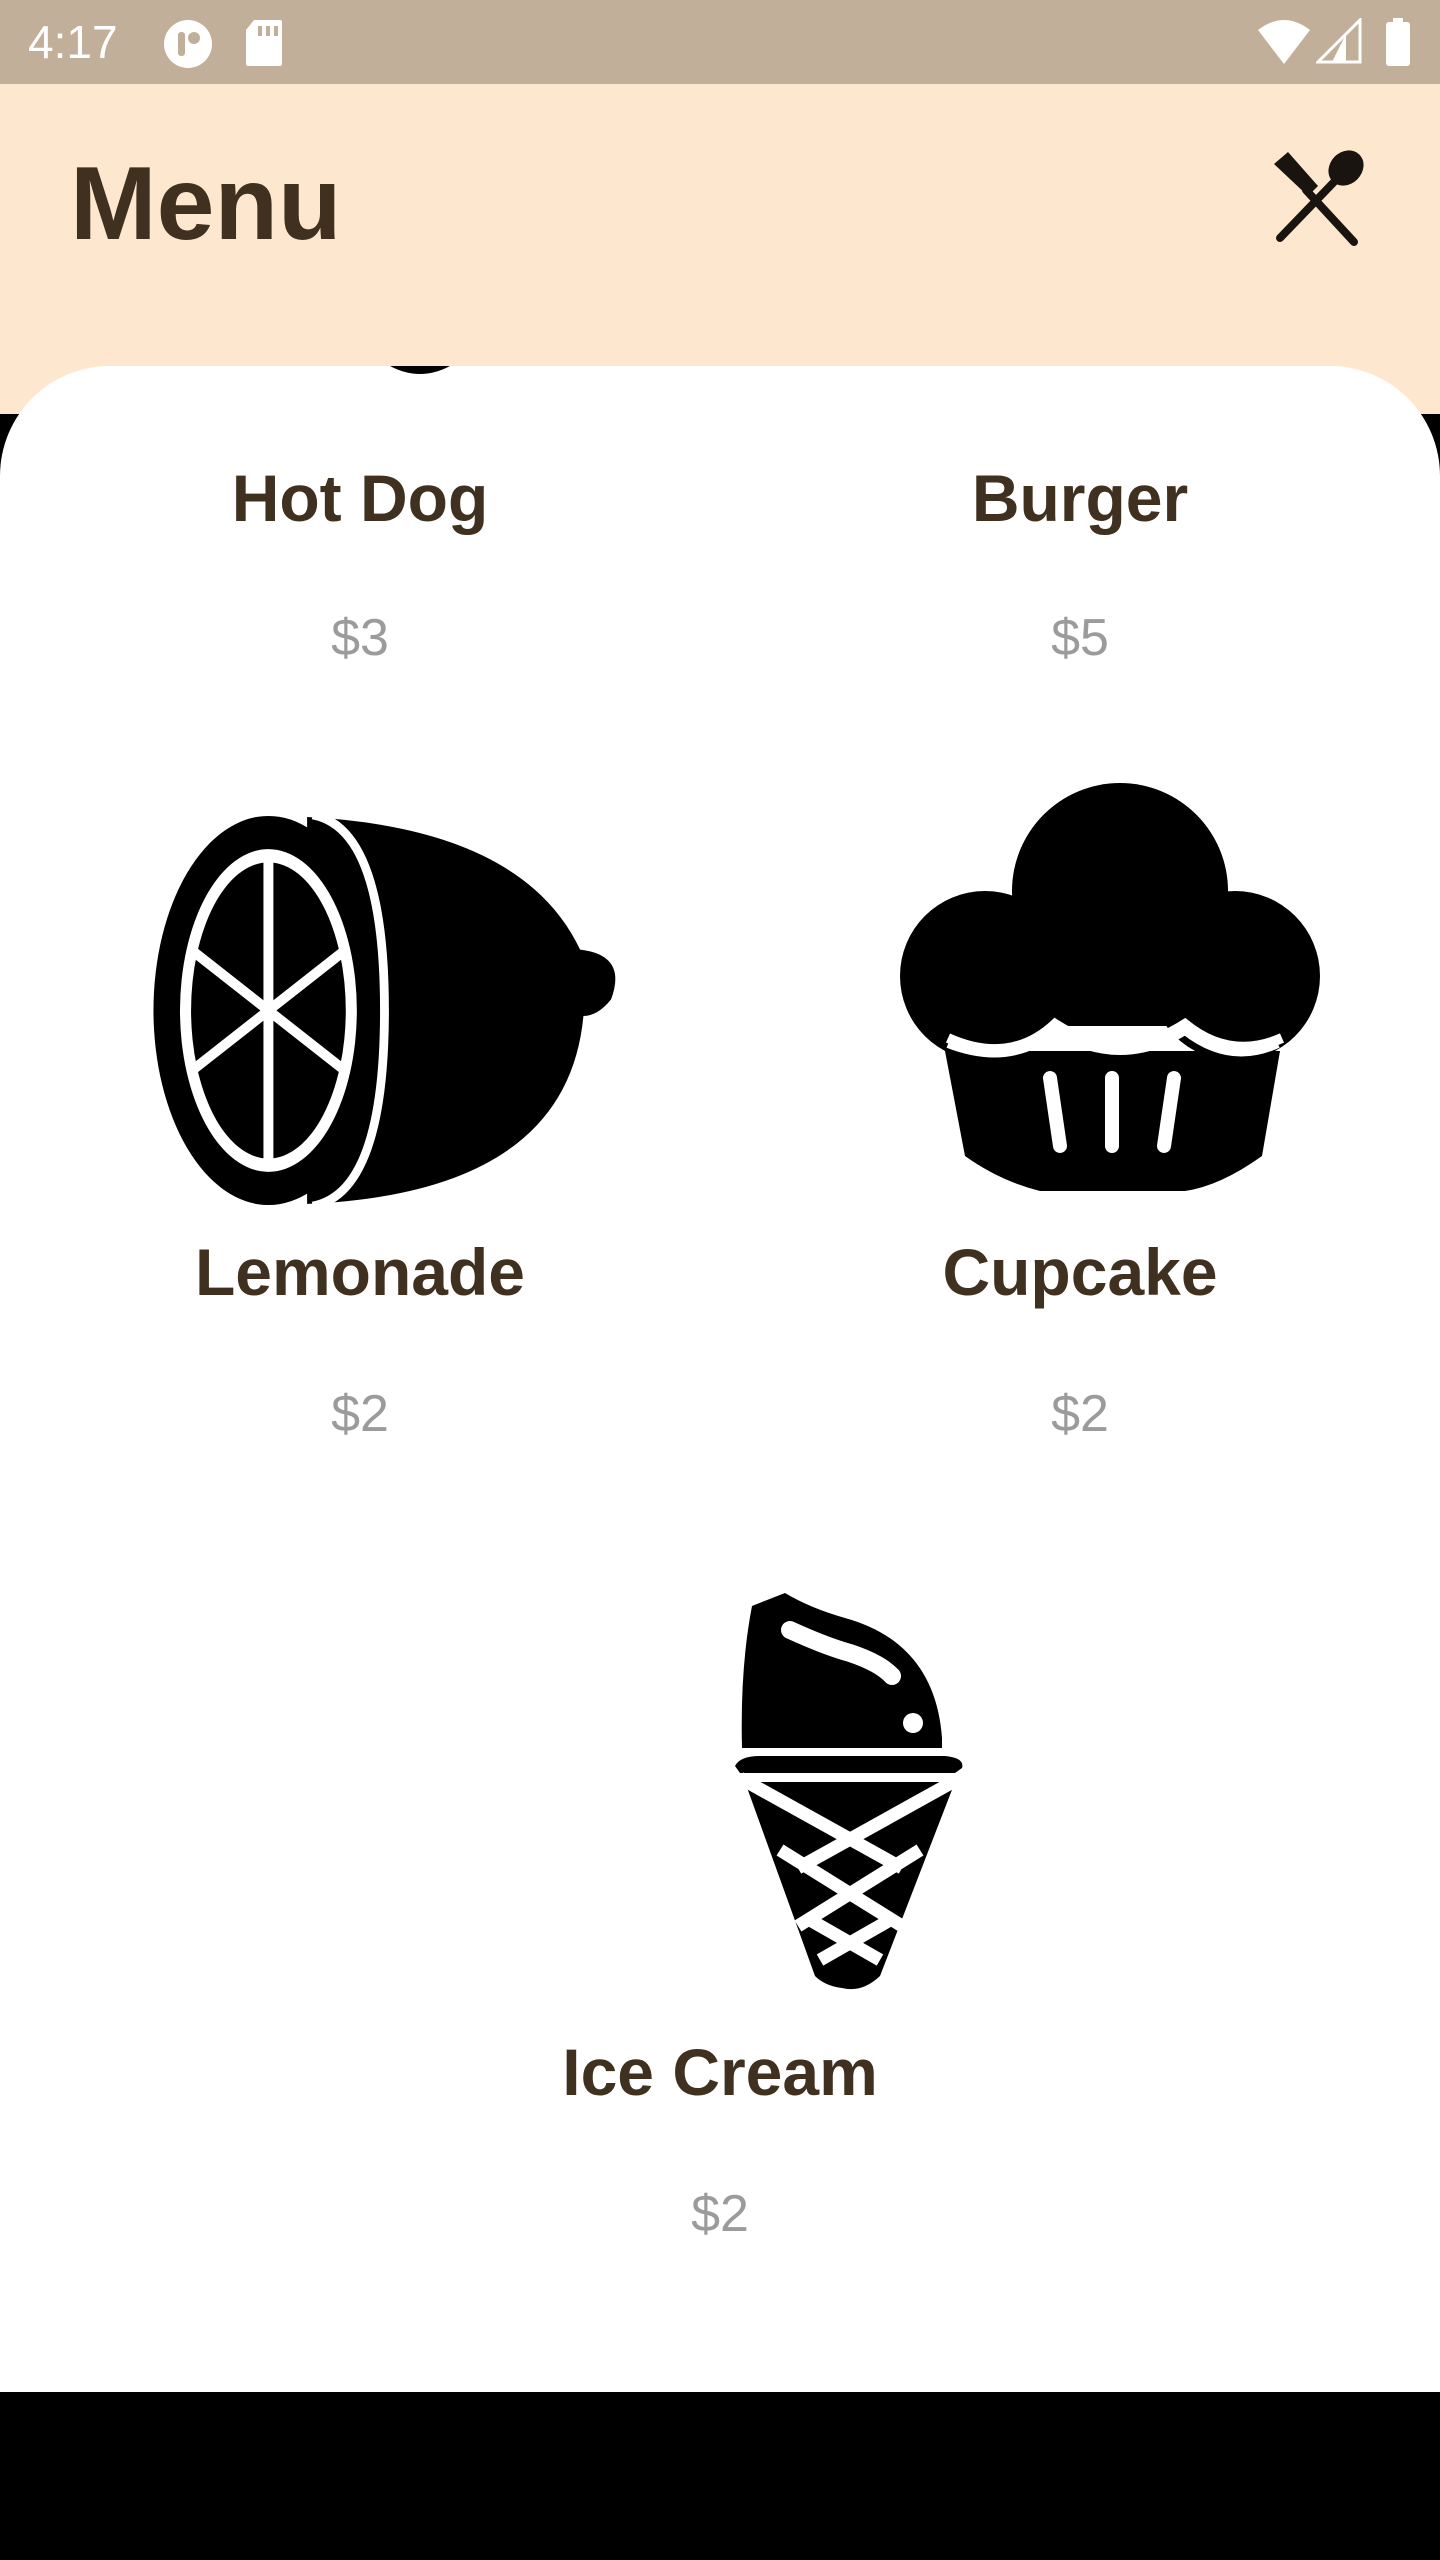 The width and height of the screenshot is (1440, 2560). Describe the element at coordinates (1339, 41) in the screenshot. I see `cellular-signal-icon` at that location.